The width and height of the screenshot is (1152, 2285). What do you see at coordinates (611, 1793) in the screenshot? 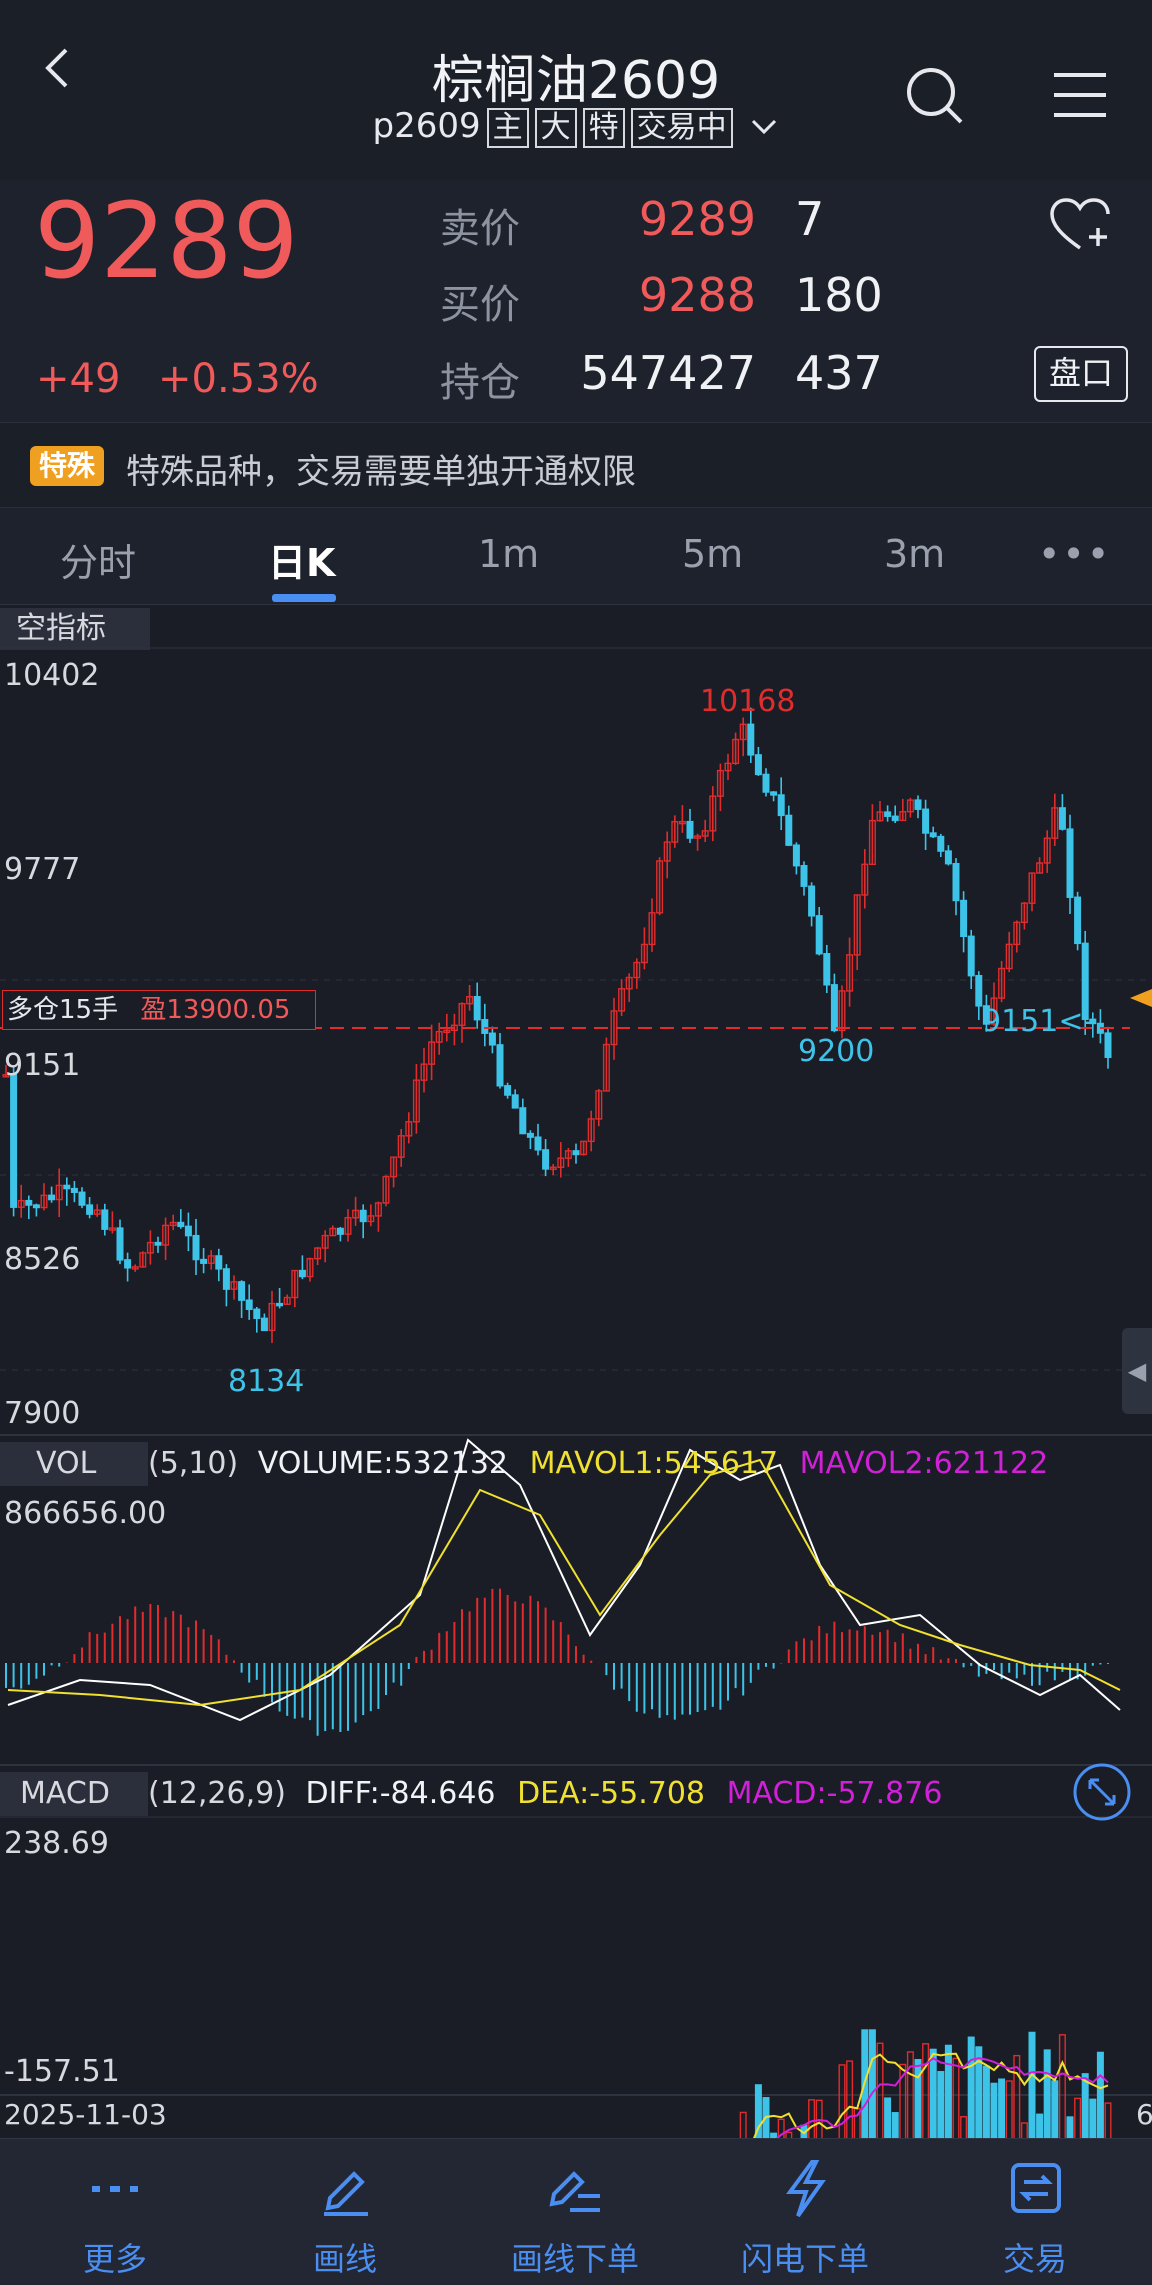
I see `dea-value: DEA:-55.708` at bounding box center [611, 1793].